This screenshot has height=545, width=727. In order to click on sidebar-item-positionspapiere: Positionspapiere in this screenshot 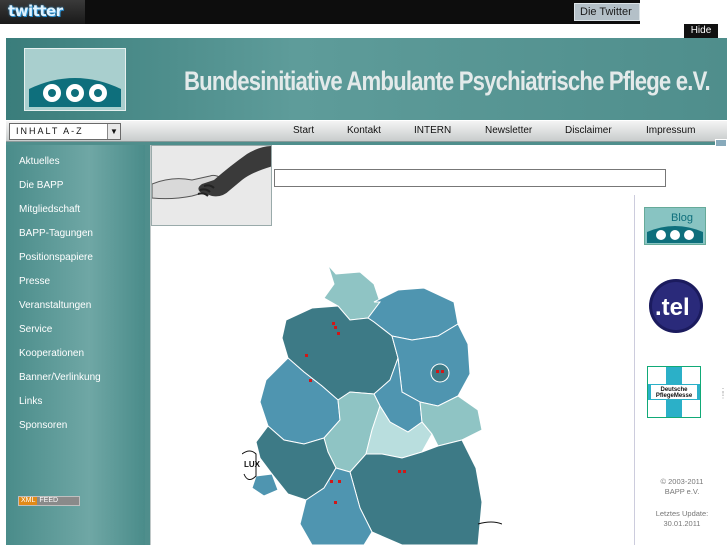, I will do `click(56, 257)`.